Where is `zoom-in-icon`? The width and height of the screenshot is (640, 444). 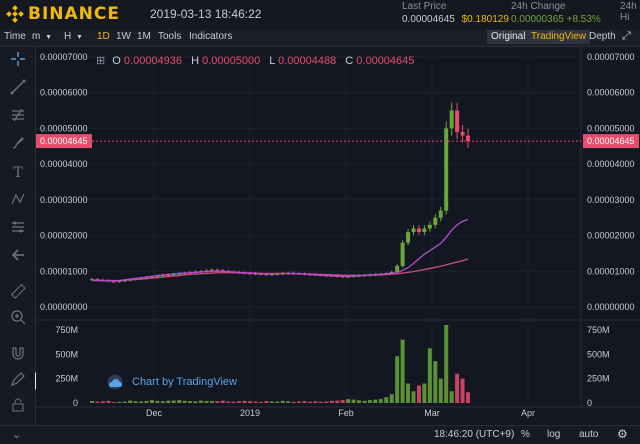 zoom-in-icon is located at coordinates (18, 319).